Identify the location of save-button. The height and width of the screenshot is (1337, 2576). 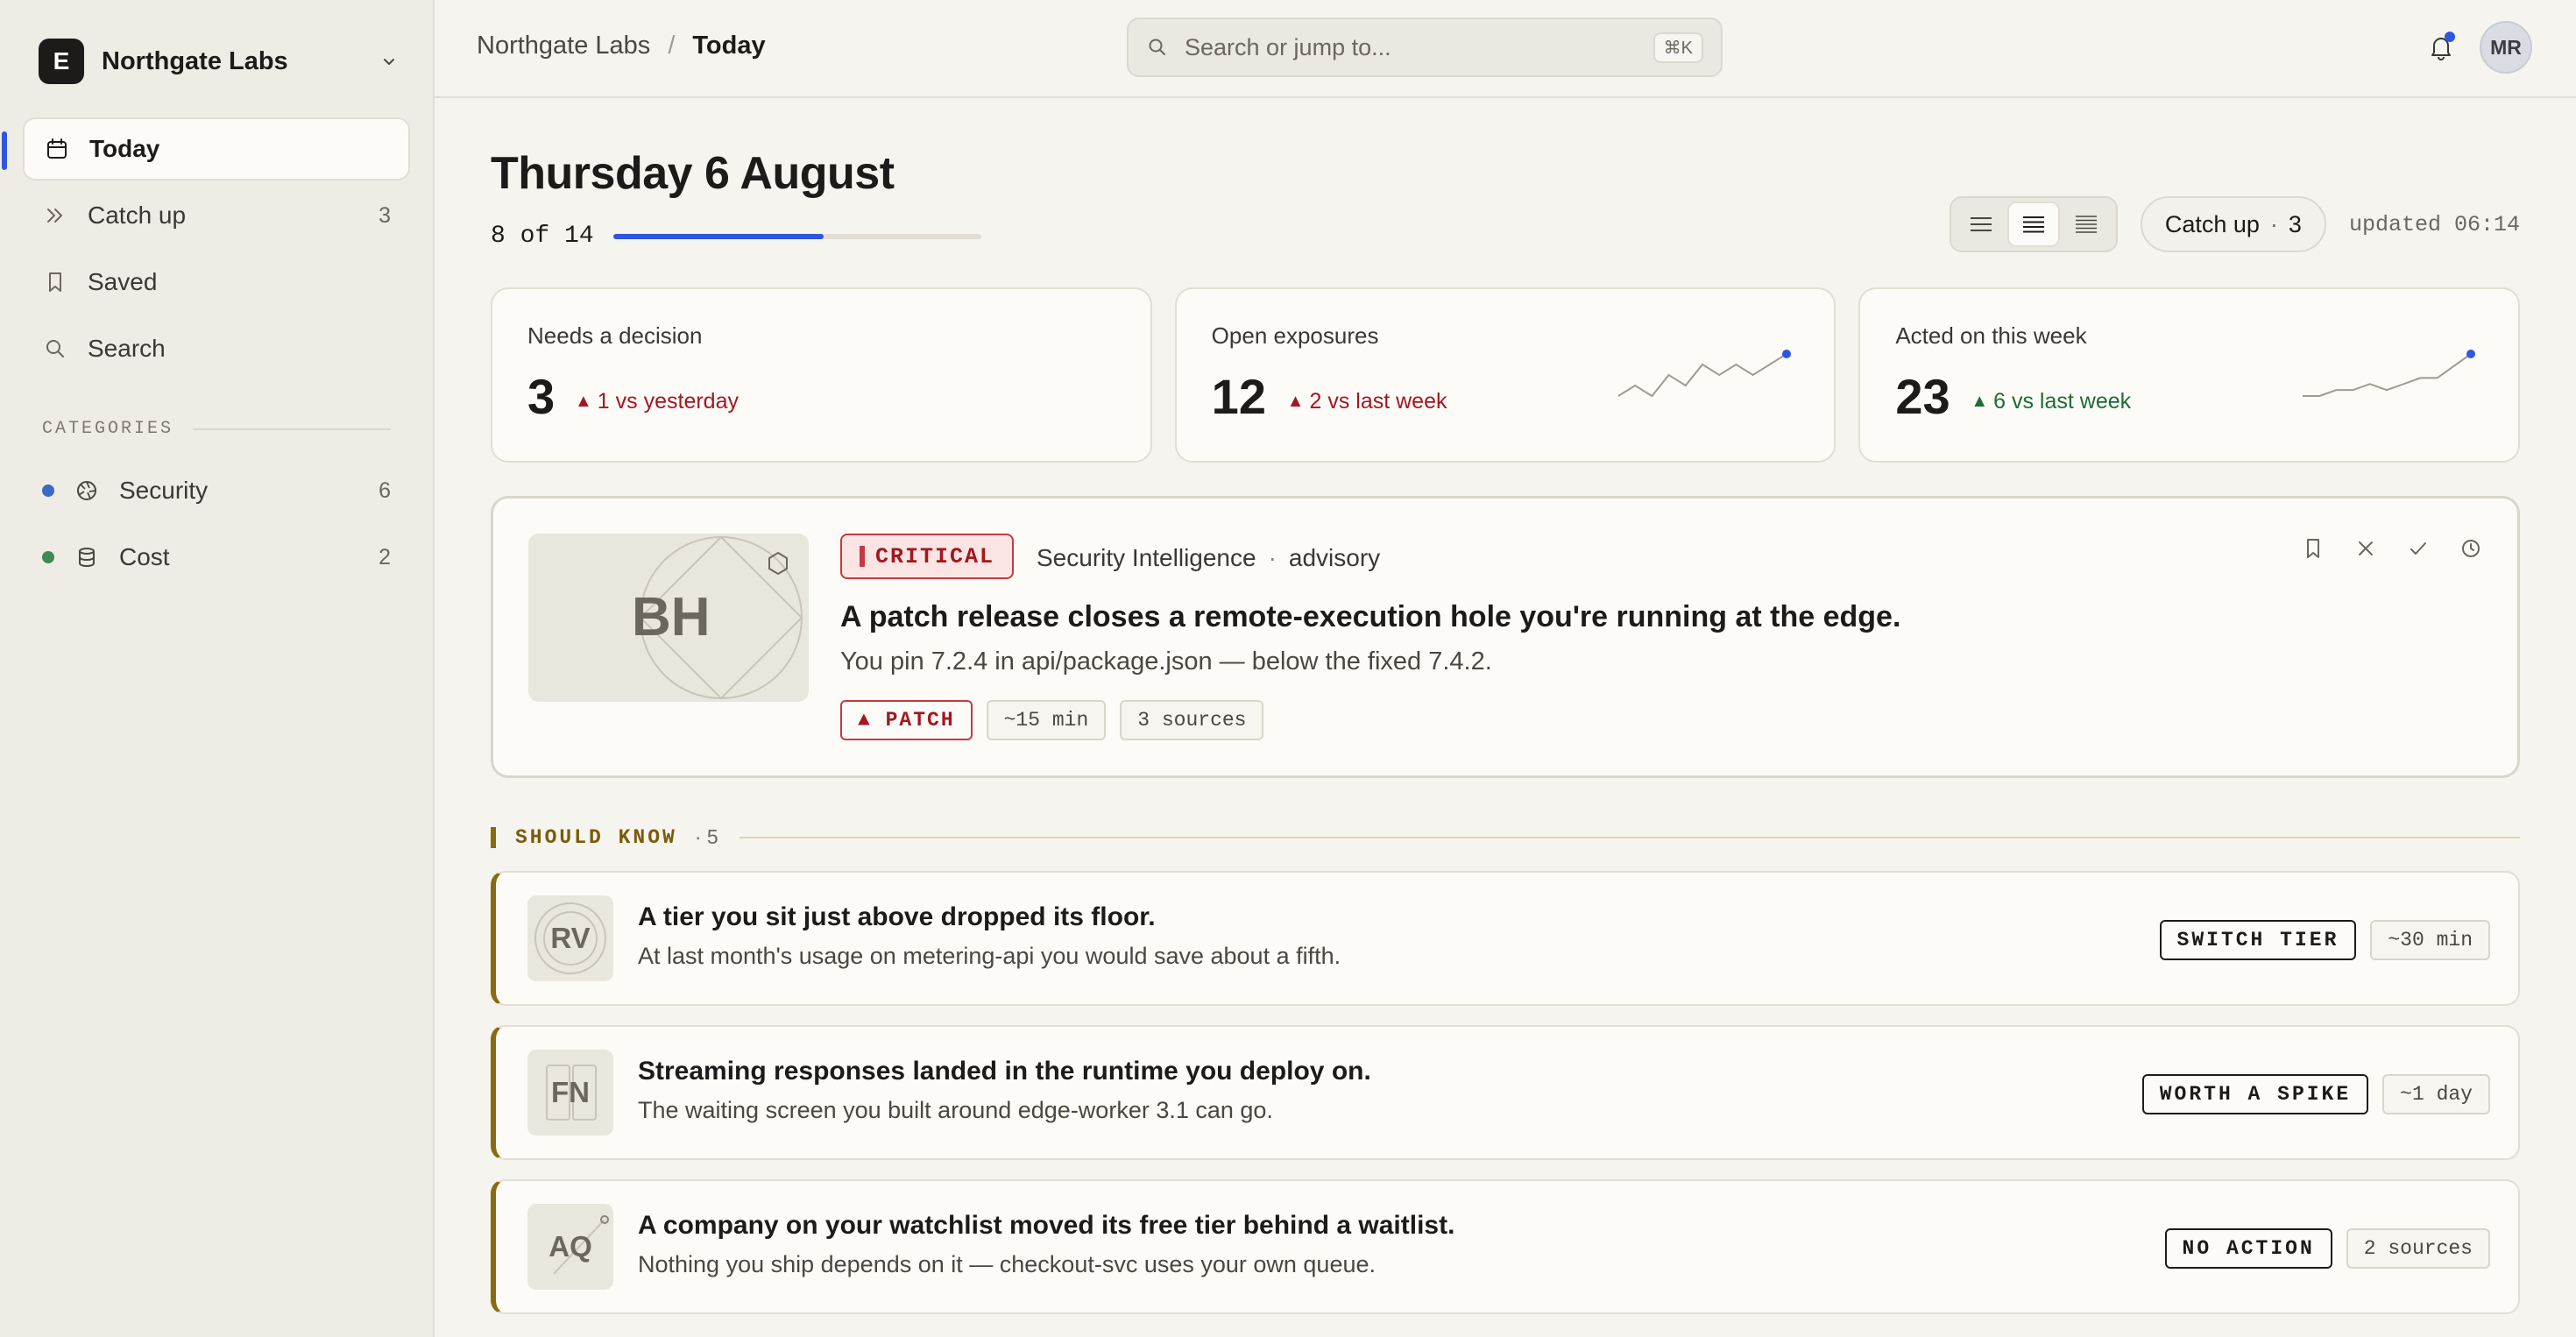
(2313, 548).